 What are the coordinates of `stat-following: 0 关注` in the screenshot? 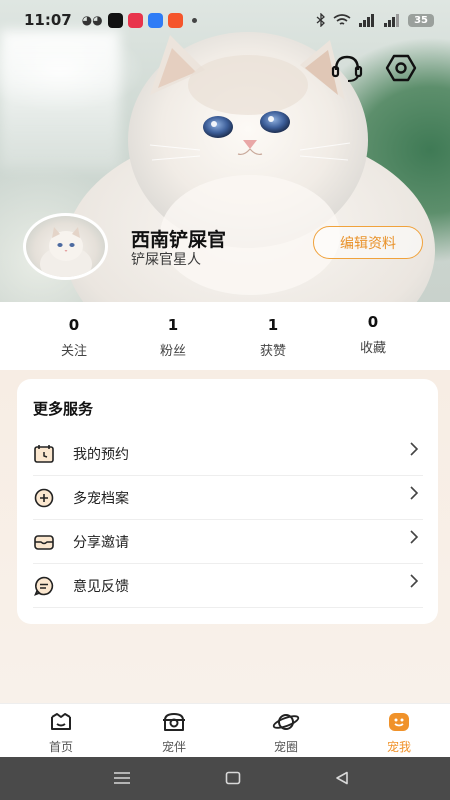 It's located at (74, 337).